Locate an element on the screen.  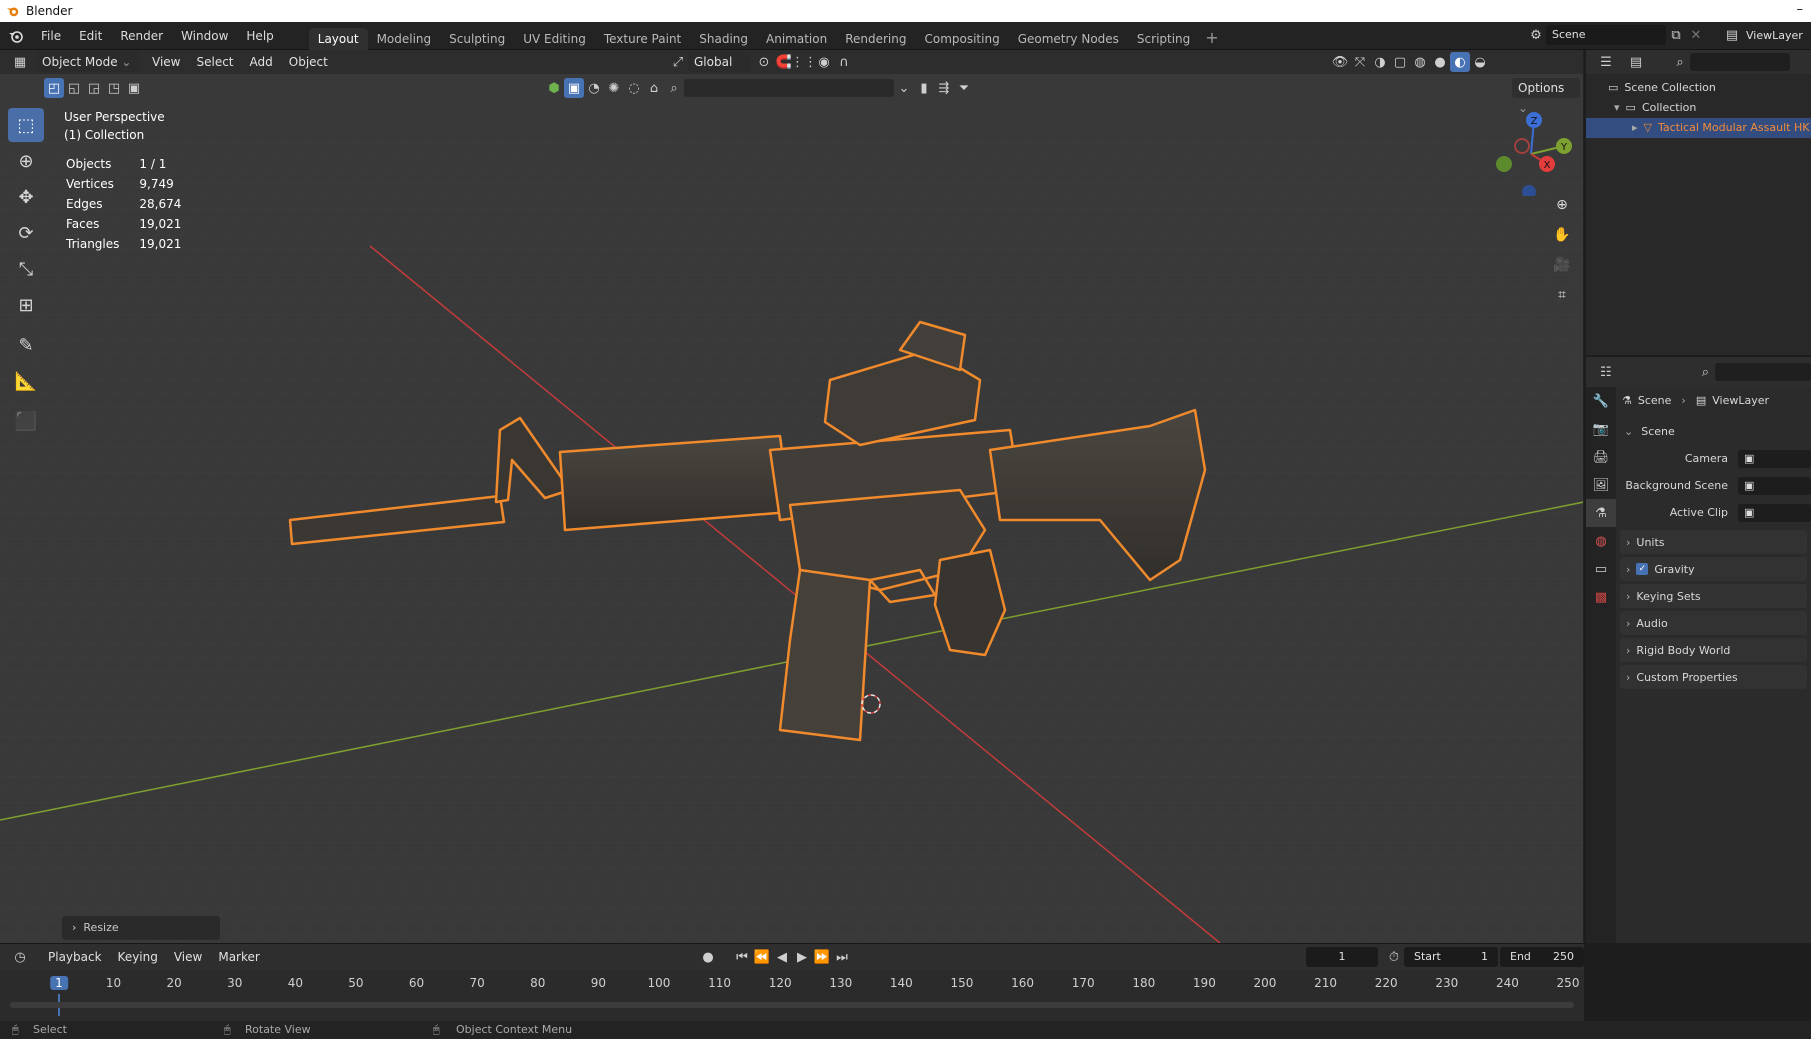
viewlayer-selector: ▤ ViewLayer is located at coordinates (1762, 35).